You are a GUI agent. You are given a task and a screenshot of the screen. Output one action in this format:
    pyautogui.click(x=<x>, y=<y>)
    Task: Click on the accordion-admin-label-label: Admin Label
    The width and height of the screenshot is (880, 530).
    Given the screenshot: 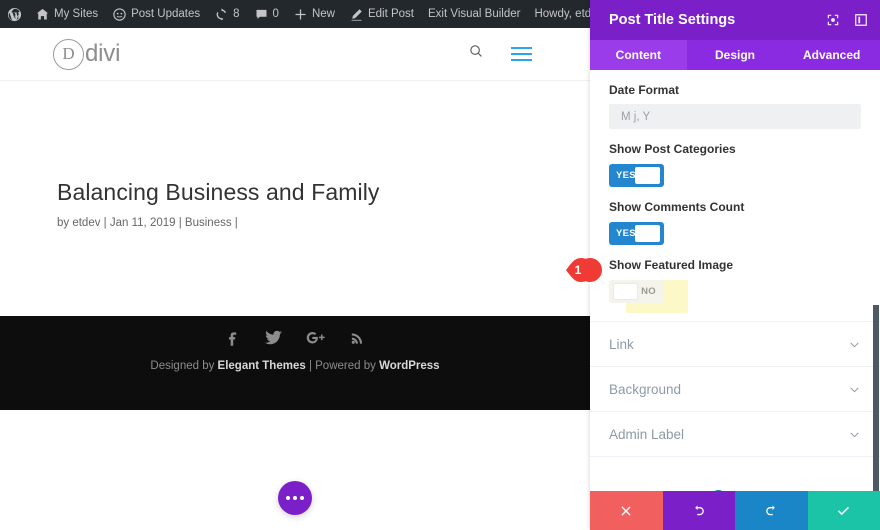 What is the action you would take?
    pyautogui.click(x=647, y=434)
    